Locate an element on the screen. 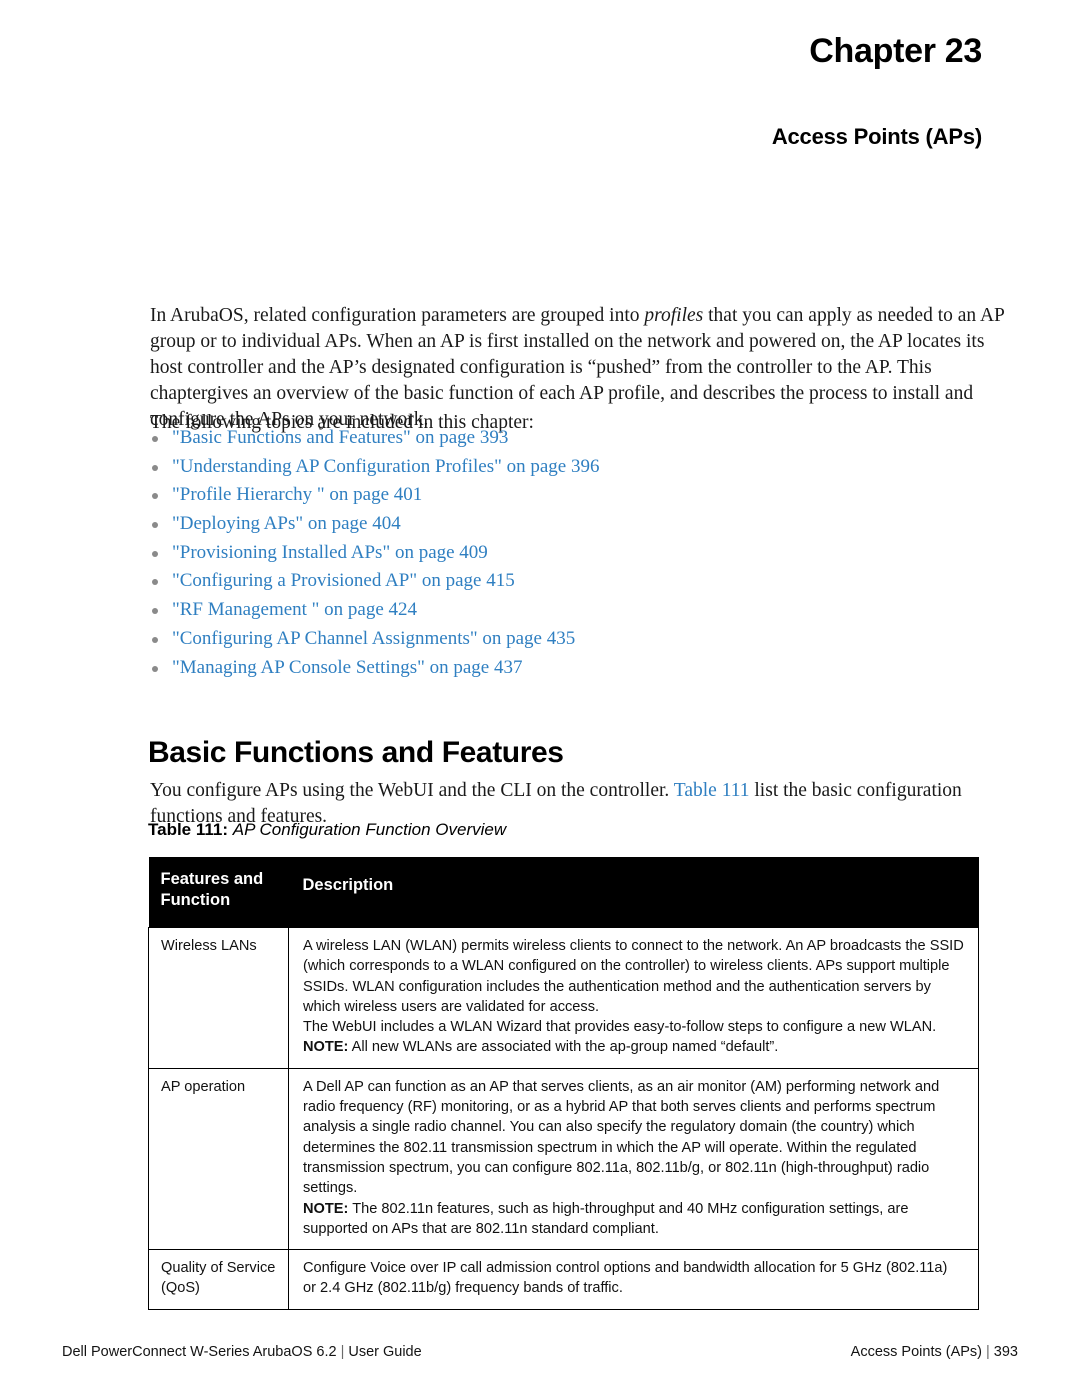 Image resolution: width=1080 pixels, height=1397 pixels. footer-doc-type: User Guide is located at coordinates (385, 1352).